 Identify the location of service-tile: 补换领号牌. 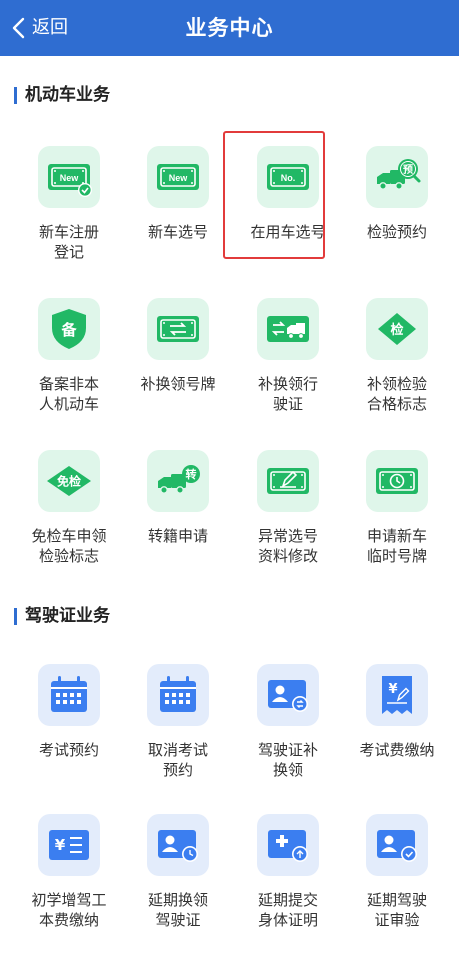
(178, 352).